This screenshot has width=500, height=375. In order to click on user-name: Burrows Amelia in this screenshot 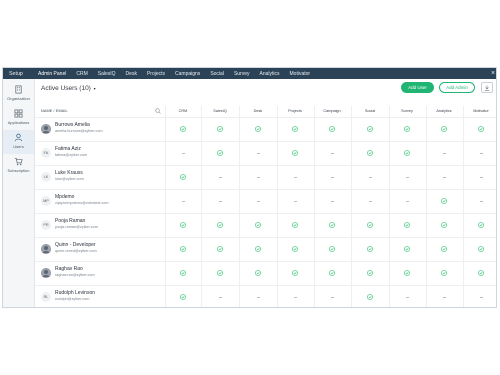, I will do `click(72, 125)`.